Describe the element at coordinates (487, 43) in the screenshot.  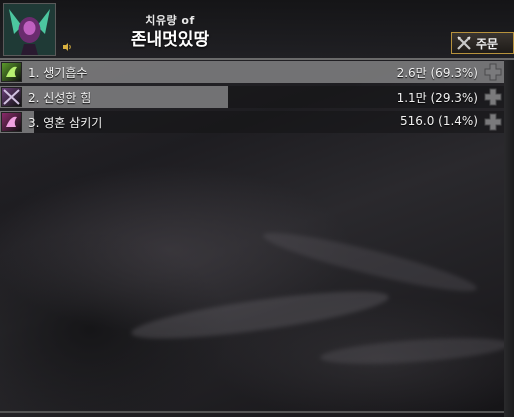
I see `order-button-label: 주문` at that location.